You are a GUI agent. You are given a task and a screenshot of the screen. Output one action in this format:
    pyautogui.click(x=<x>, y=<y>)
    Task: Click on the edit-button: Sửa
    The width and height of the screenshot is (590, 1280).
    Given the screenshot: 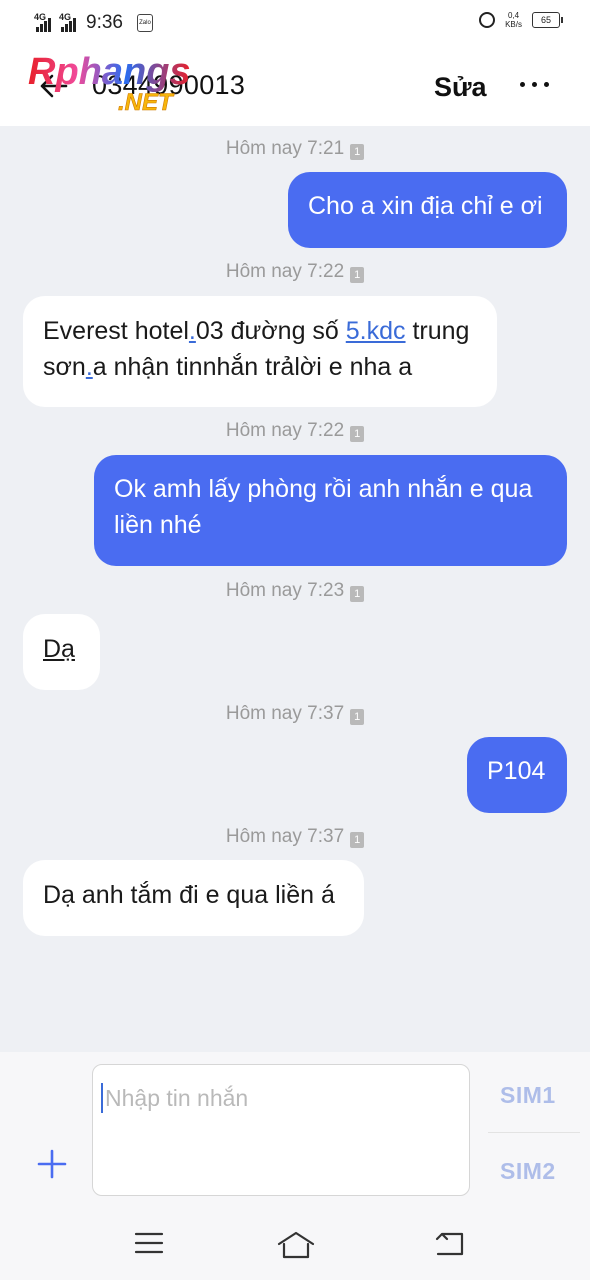 What is the action you would take?
    pyautogui.click(x=460, y=87)
    